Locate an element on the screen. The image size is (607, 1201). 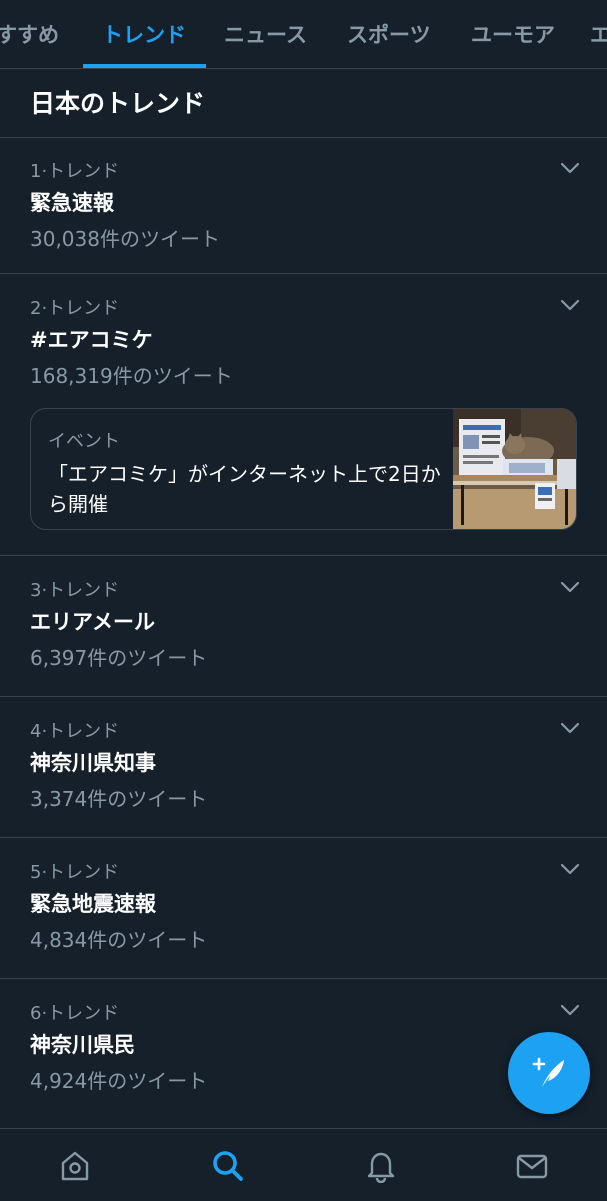
trend-rank: 3·トレンド is located at coordinates (75, 590).